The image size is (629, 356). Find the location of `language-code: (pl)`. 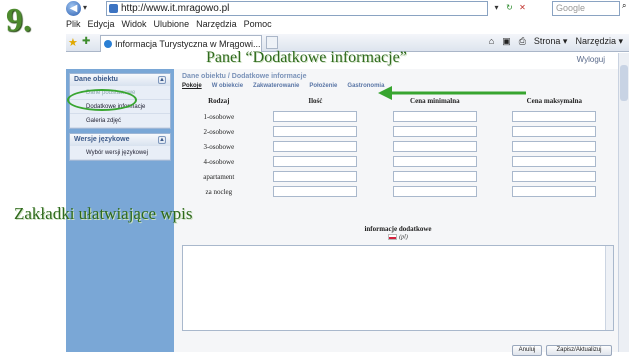

language-code: (pl) is located at coordinates (403, 237).